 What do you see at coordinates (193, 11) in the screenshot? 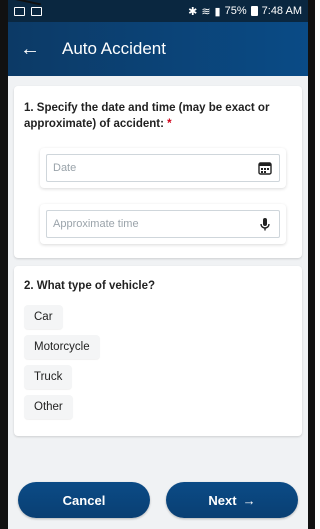
I see `bluetooth-icon: ✱` at bounding box center [193, 11].